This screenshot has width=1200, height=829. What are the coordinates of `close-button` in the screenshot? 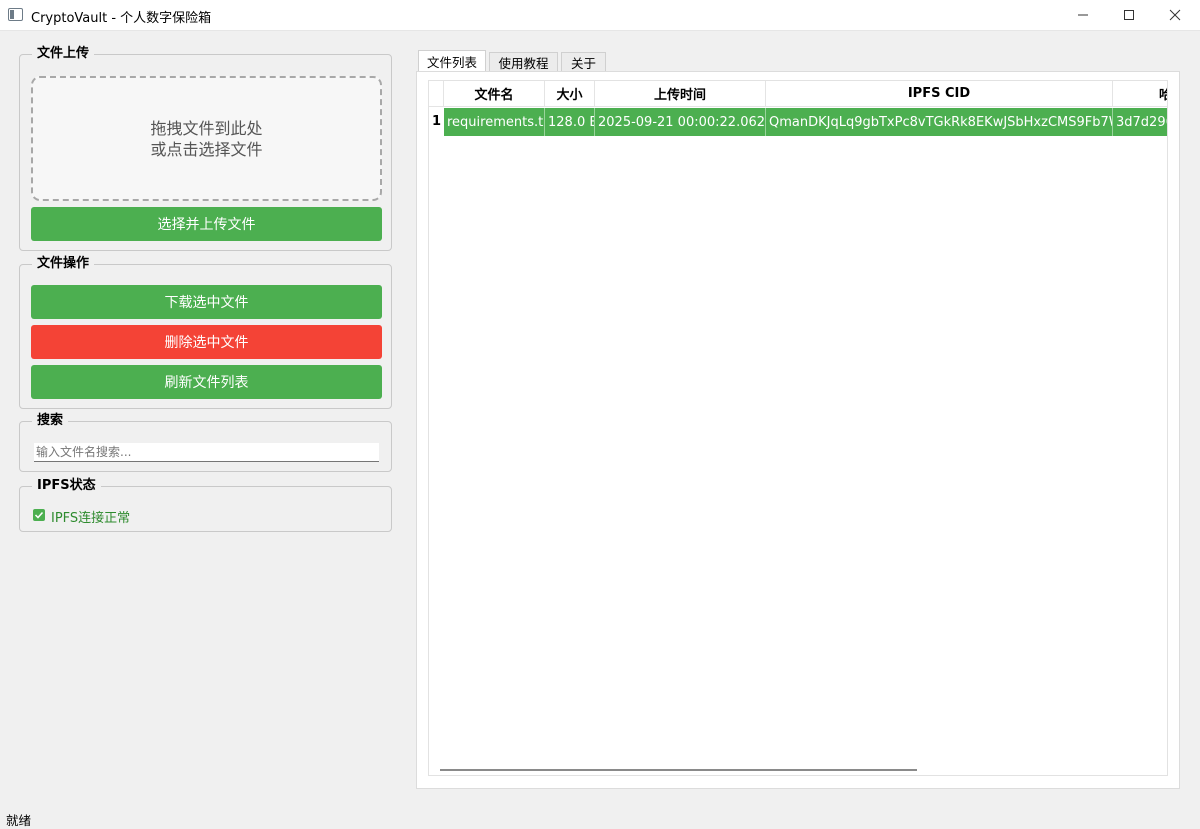 It's located at (1175, 15).